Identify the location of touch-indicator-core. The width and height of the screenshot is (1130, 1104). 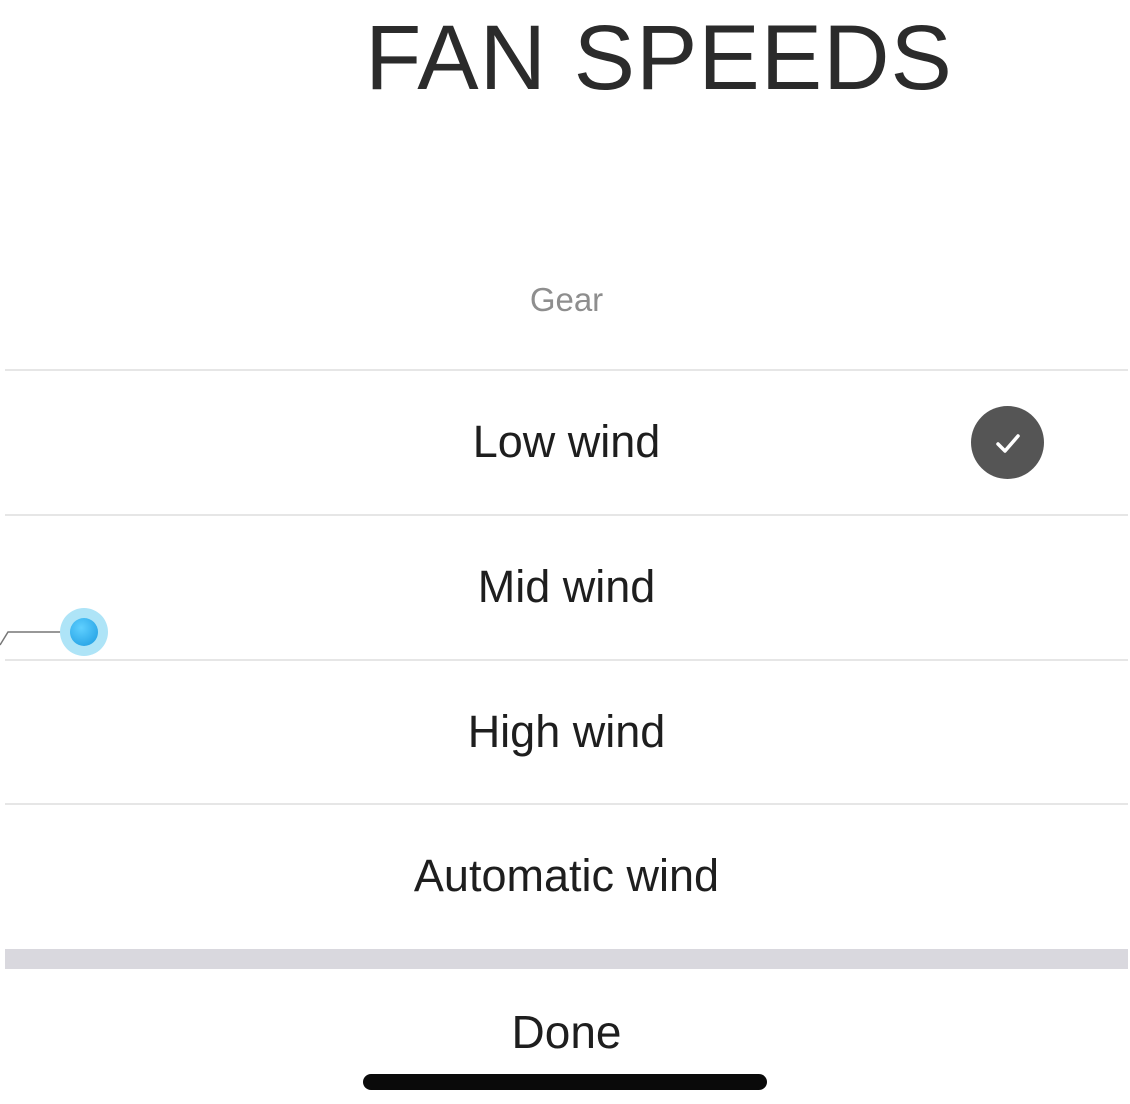
(84, 632).